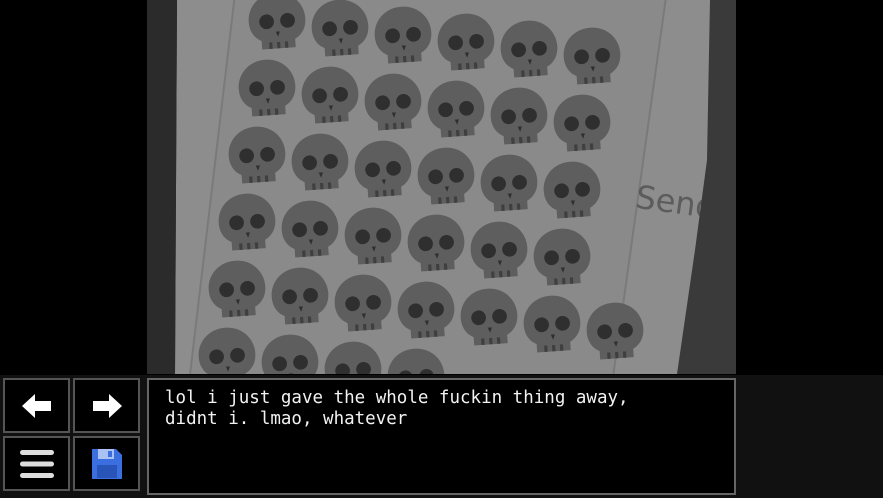  I want to click on back-button, so click(36, 405).